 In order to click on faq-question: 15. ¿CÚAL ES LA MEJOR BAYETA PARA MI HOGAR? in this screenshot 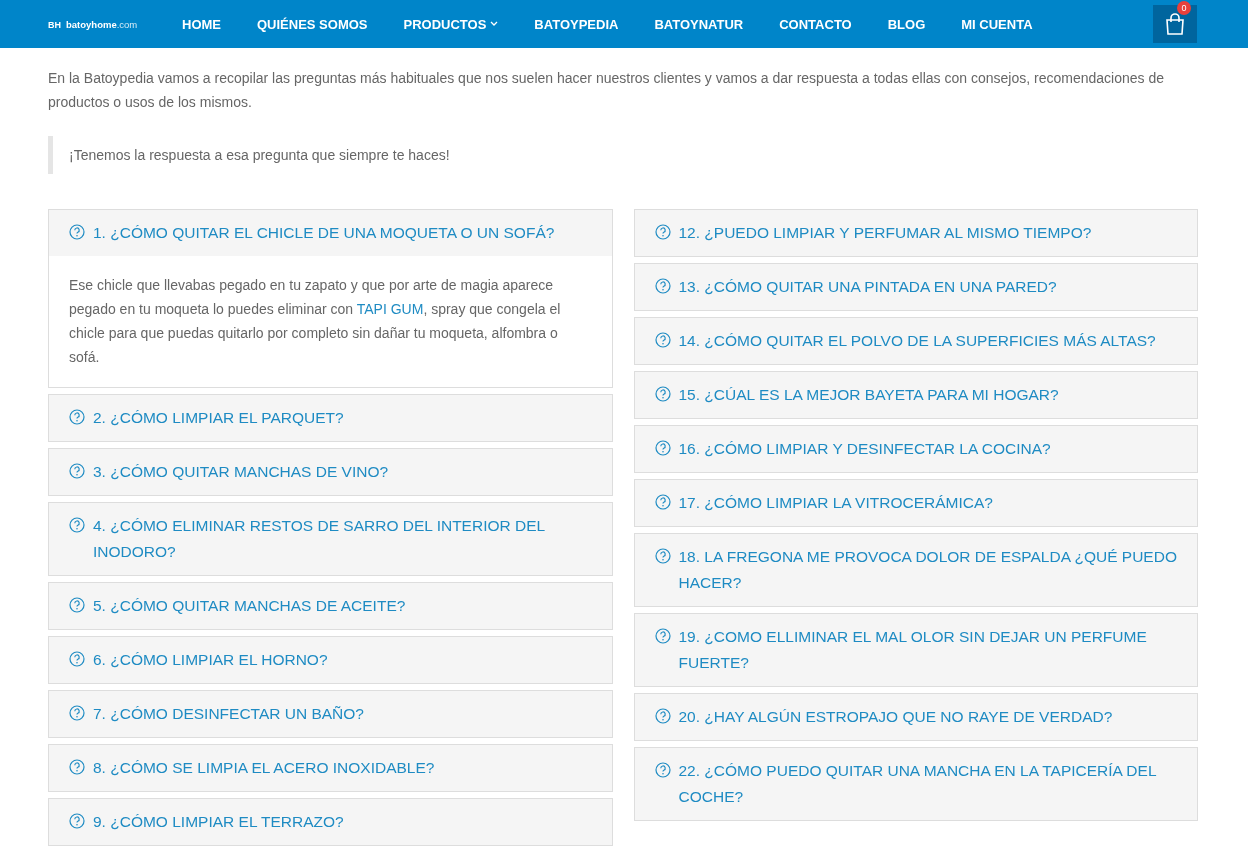, I will do `click(915, 395)`.